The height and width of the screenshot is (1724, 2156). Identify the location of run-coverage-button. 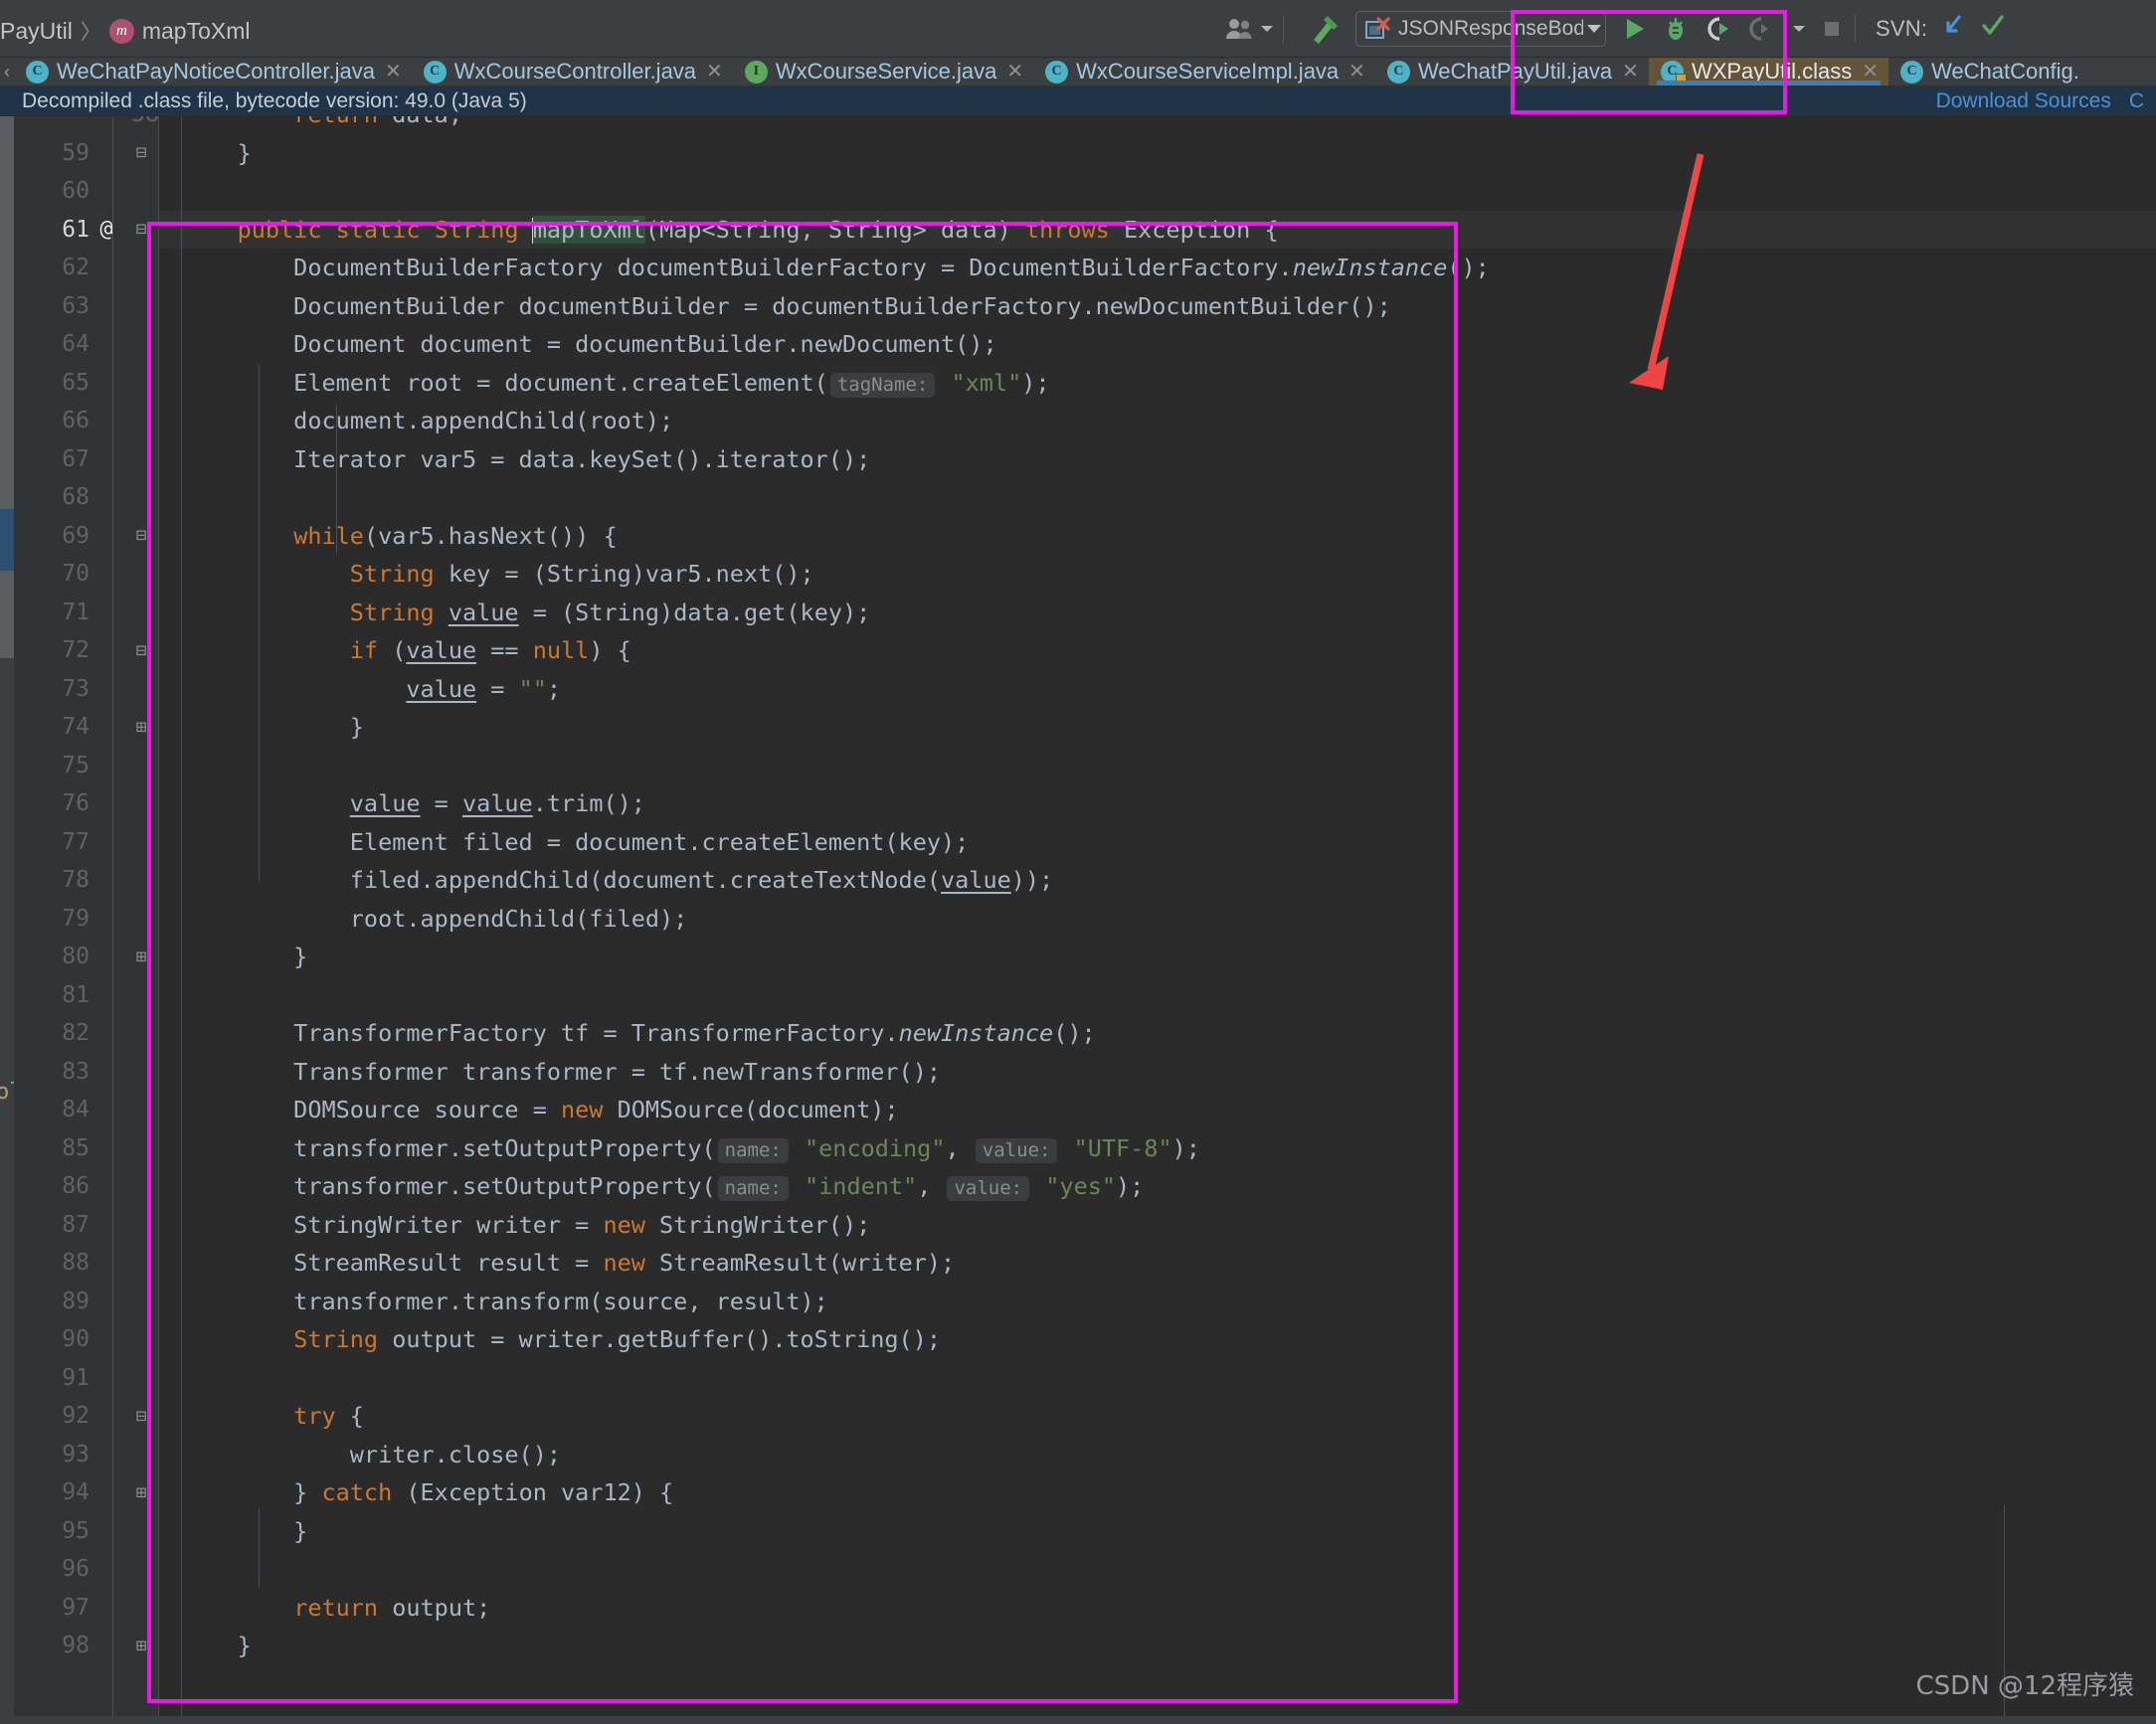
(1717, 29).